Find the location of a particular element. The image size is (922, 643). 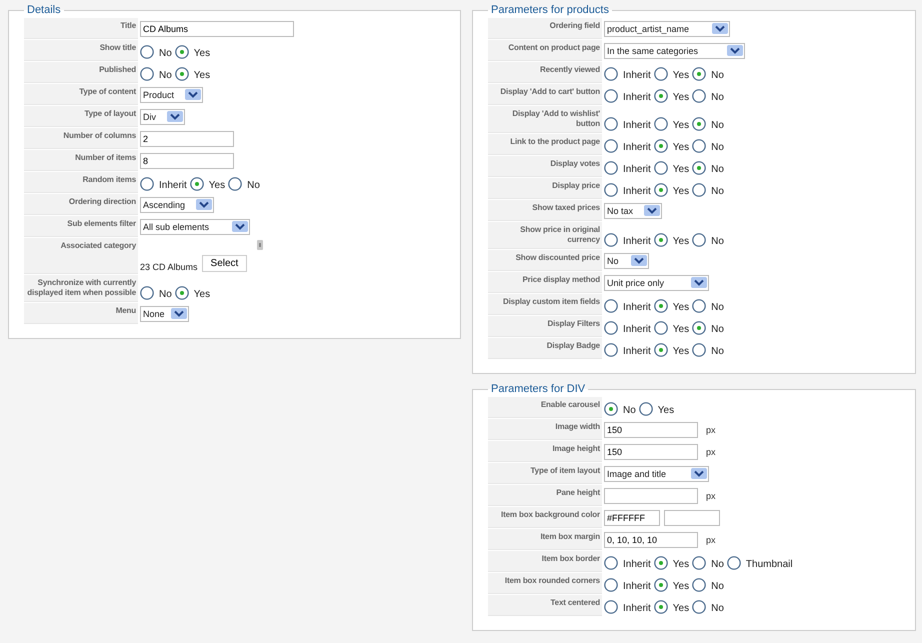

dropdown: Unit price only is located at coordinates (656, 282).